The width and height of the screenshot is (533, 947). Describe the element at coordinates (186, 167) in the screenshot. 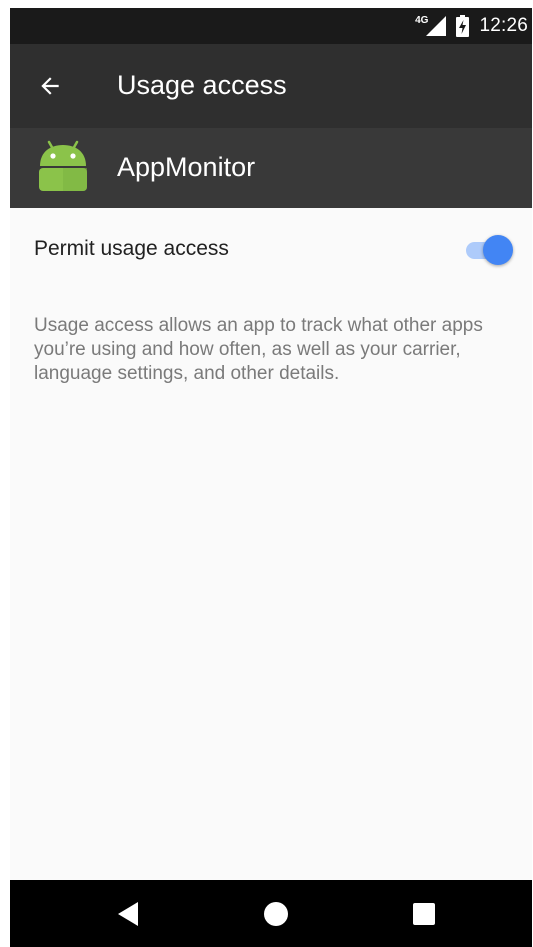

I see `app-name: AppMonitor` at that location.